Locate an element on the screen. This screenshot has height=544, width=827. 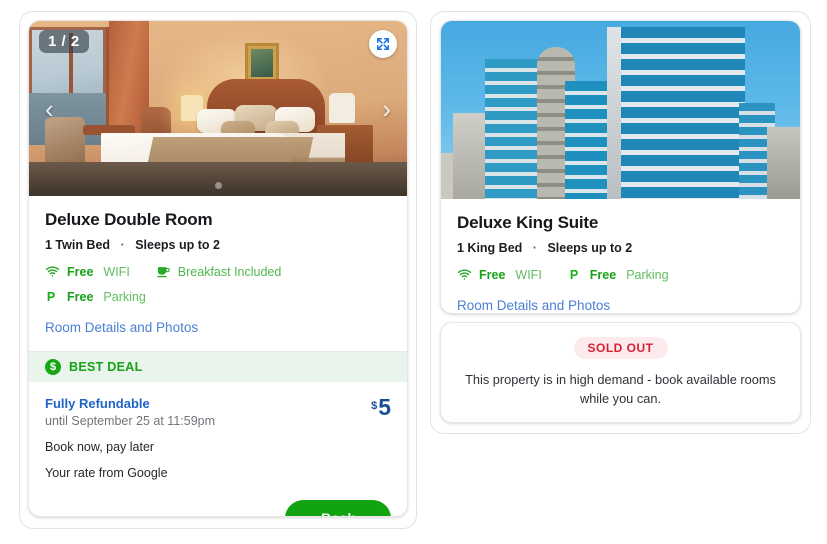
room-meta: 1 King Bed · Sleeps up to 2 is located at coordinates (620, 248).